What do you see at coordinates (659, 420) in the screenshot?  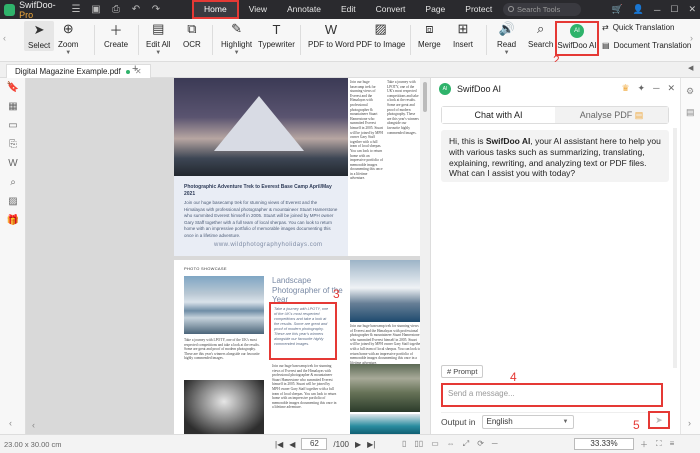 I see `send-button: ➤` at bounding box center [659, 420].